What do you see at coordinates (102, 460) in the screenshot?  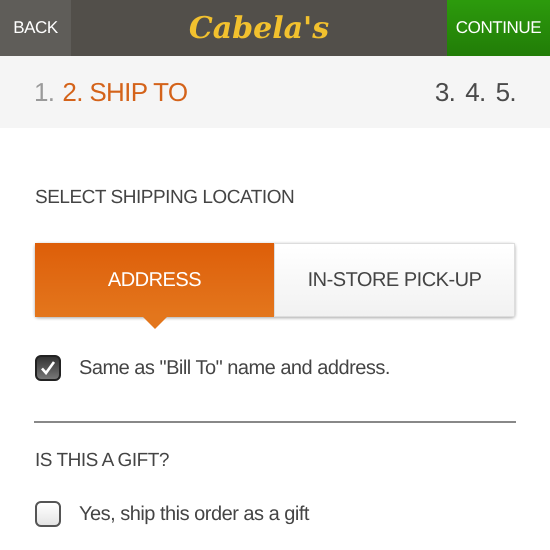 I see `section-heading: IS THIS A GIFT?` at bounding box center [102, 460].